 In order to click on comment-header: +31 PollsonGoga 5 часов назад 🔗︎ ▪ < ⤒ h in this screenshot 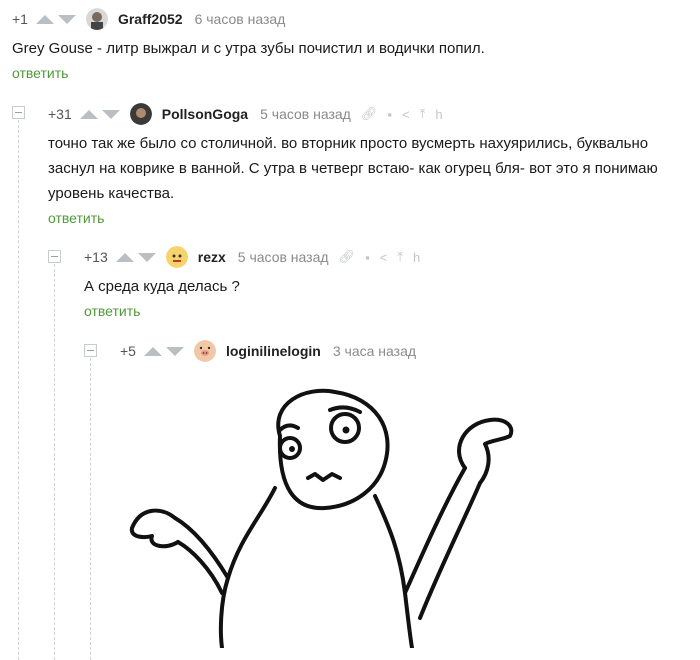, I will do `click(368, 114)`.